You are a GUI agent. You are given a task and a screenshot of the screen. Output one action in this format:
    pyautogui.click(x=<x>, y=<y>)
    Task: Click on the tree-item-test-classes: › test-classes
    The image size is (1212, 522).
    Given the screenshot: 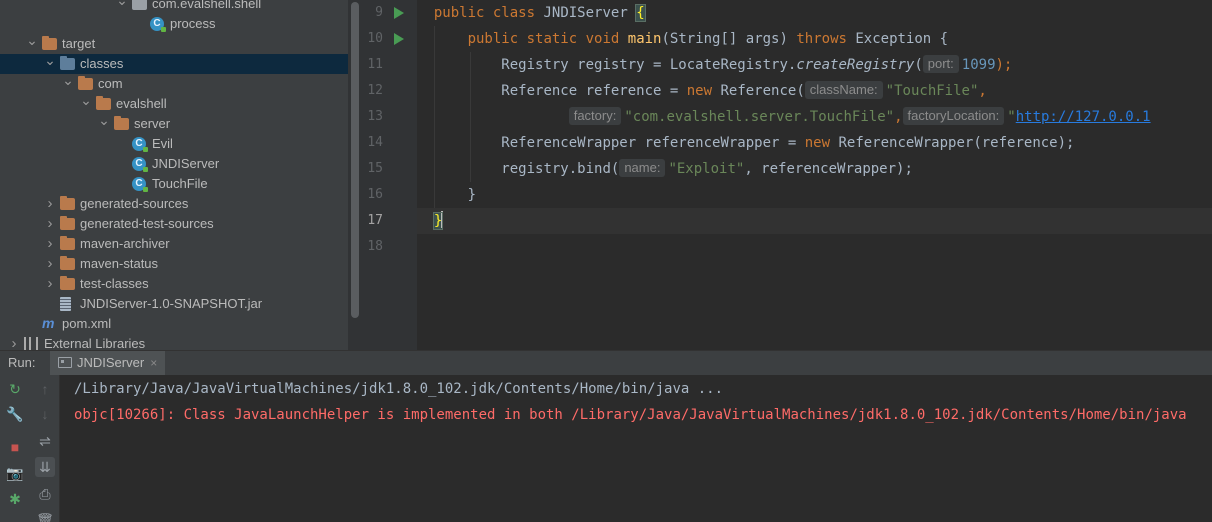 What is the action you would take?
    pyautogui.click(x=174, y=284)
    